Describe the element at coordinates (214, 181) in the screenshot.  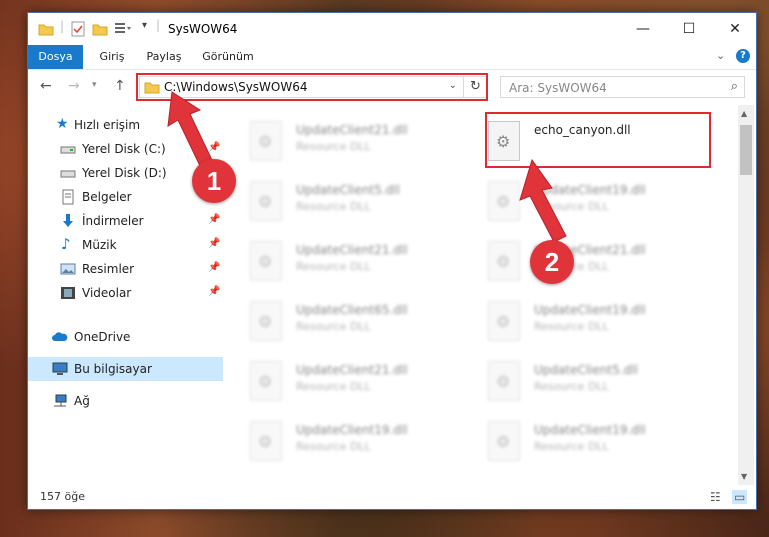
I see `step-1-badge: 1` at that location.